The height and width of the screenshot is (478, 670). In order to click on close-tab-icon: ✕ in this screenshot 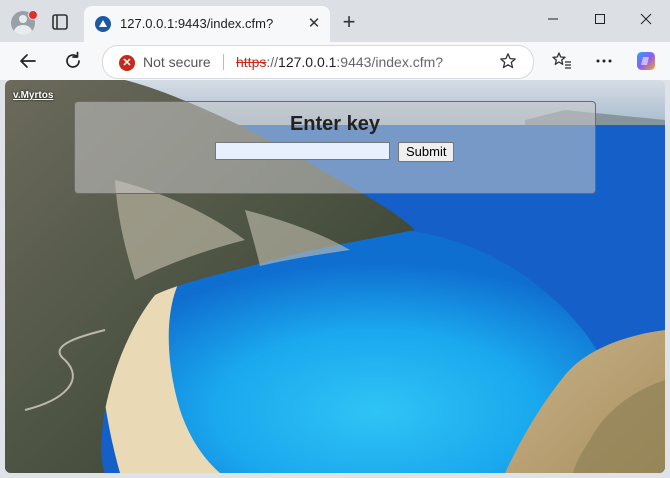, I will do `click(314, 24)`.